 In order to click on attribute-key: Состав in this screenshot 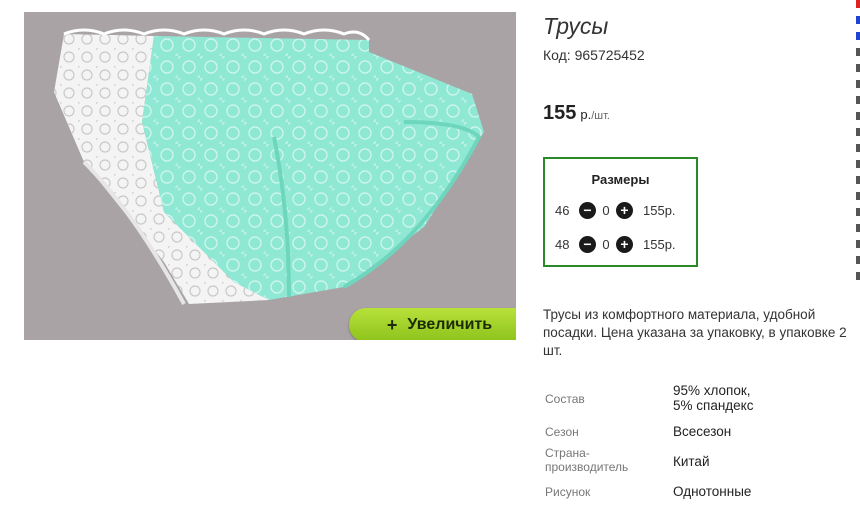, I will do `click(565, 399)`.